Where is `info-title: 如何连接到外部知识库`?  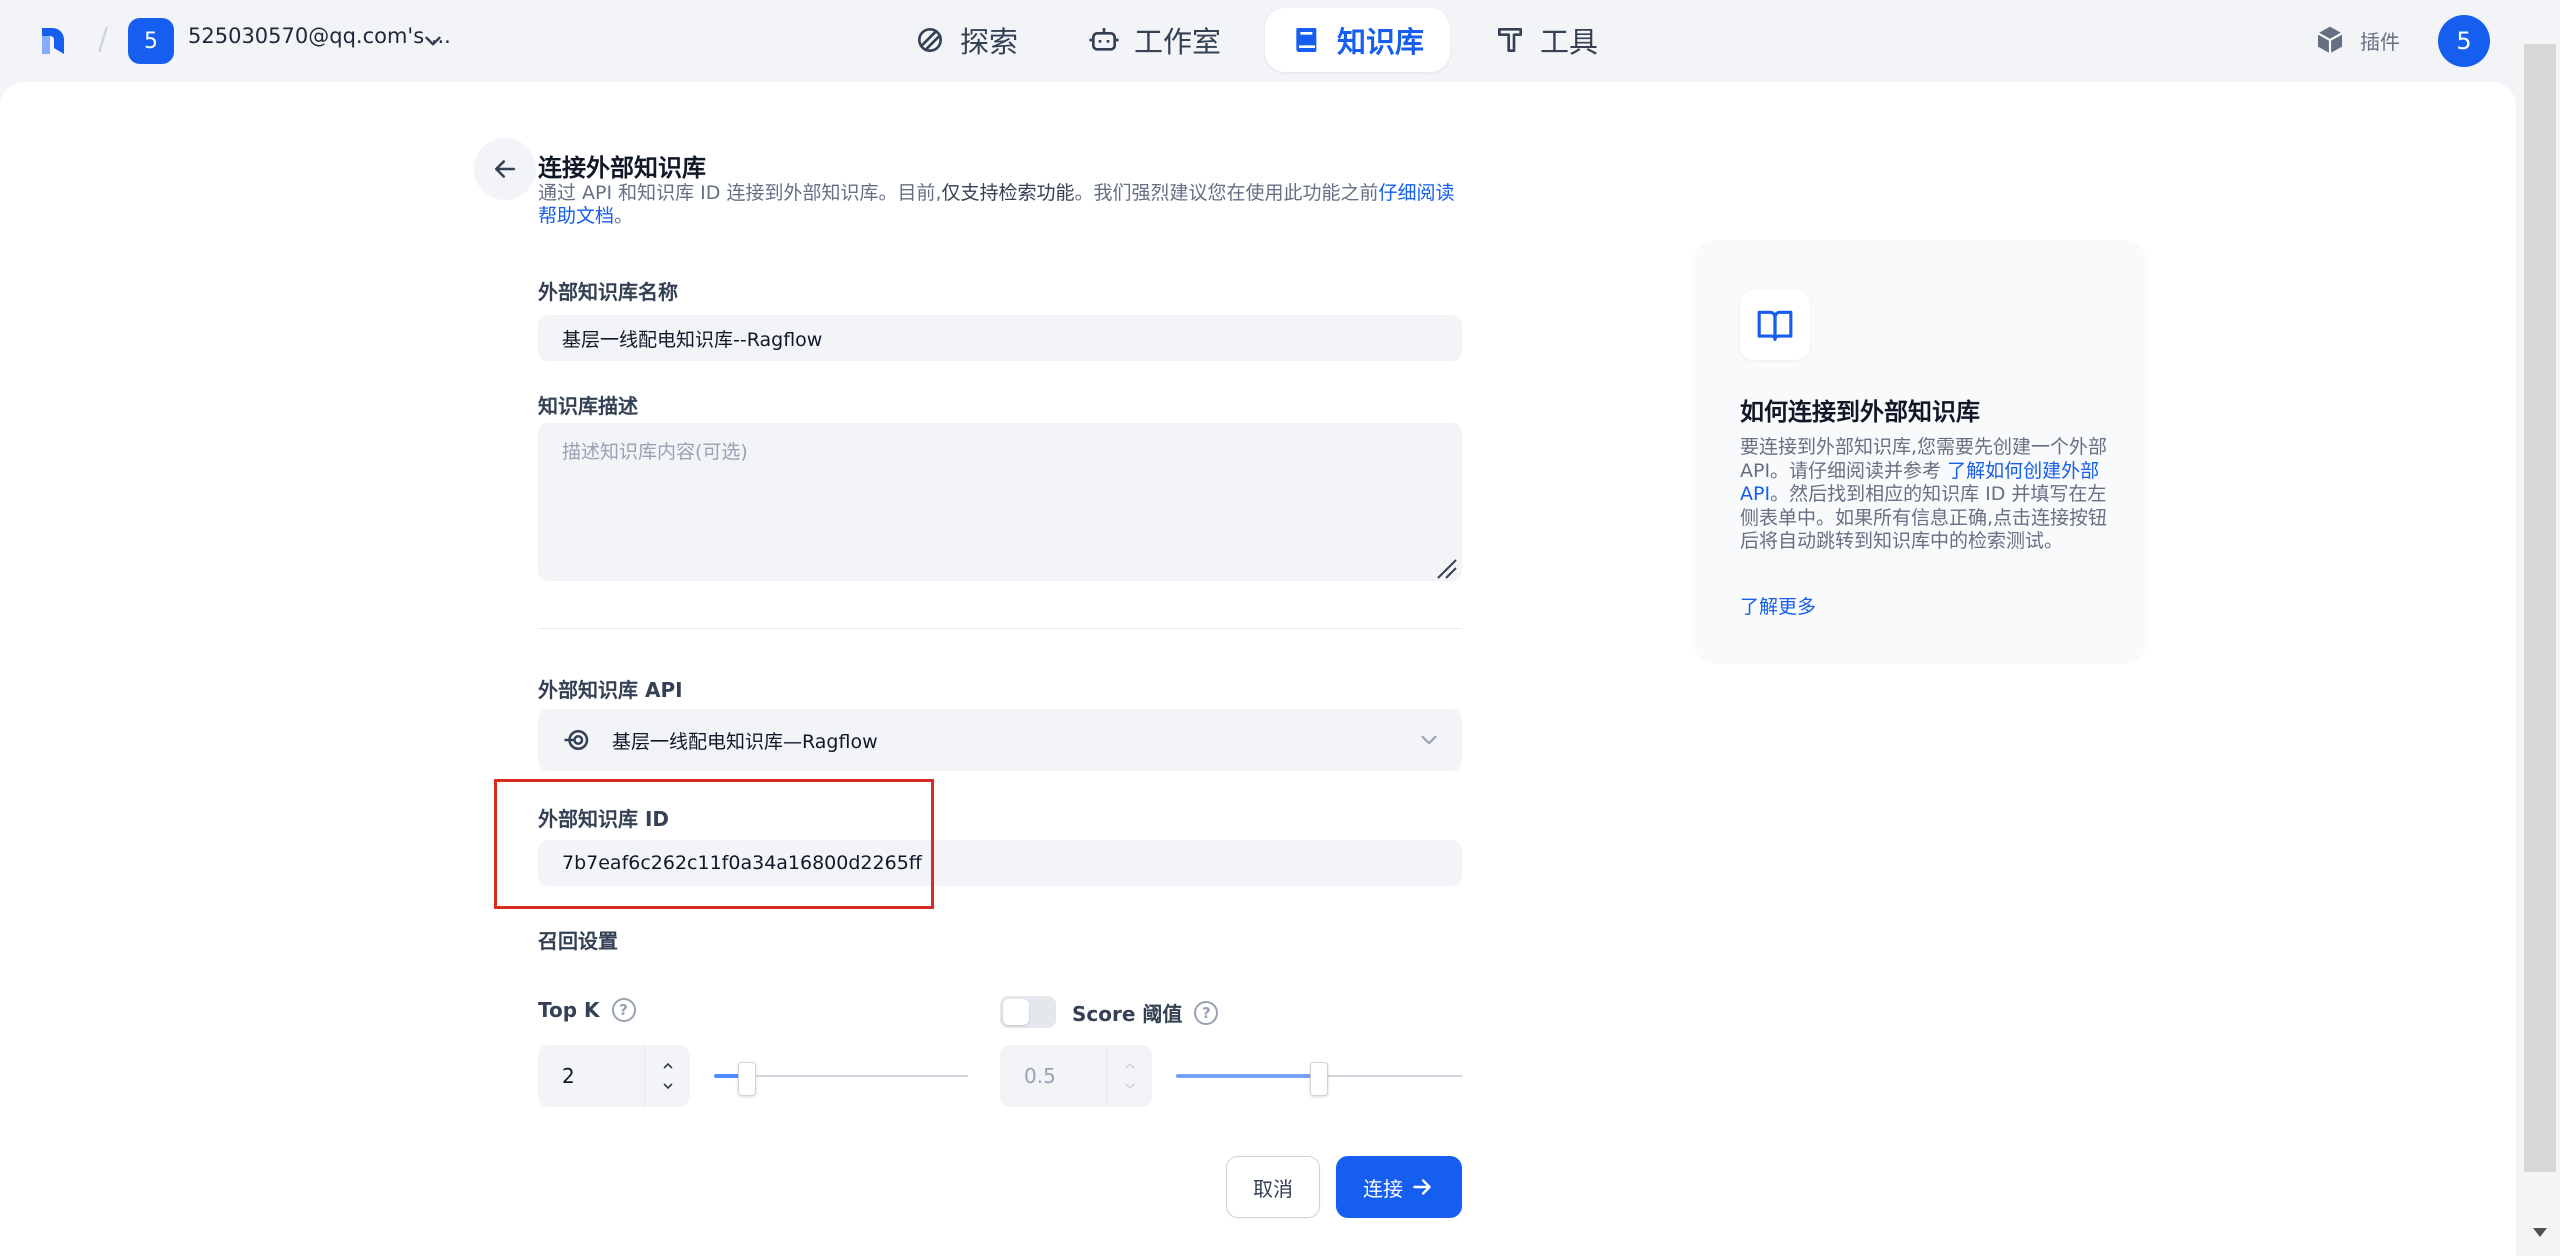 info-title: 如何连接到外部知识库 is located at coordinates (1860, 412).